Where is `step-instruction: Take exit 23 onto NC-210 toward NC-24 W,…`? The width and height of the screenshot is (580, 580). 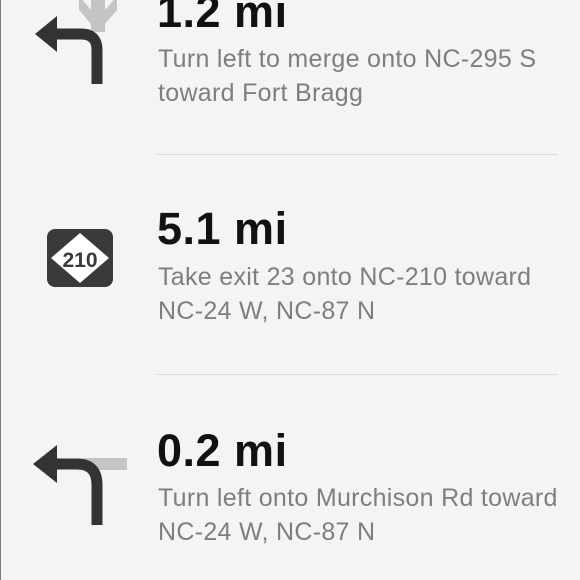
step-instruction: Take exit 23 onto NC-210 toward NC-24 W,… is located at coordinates (345, 294).